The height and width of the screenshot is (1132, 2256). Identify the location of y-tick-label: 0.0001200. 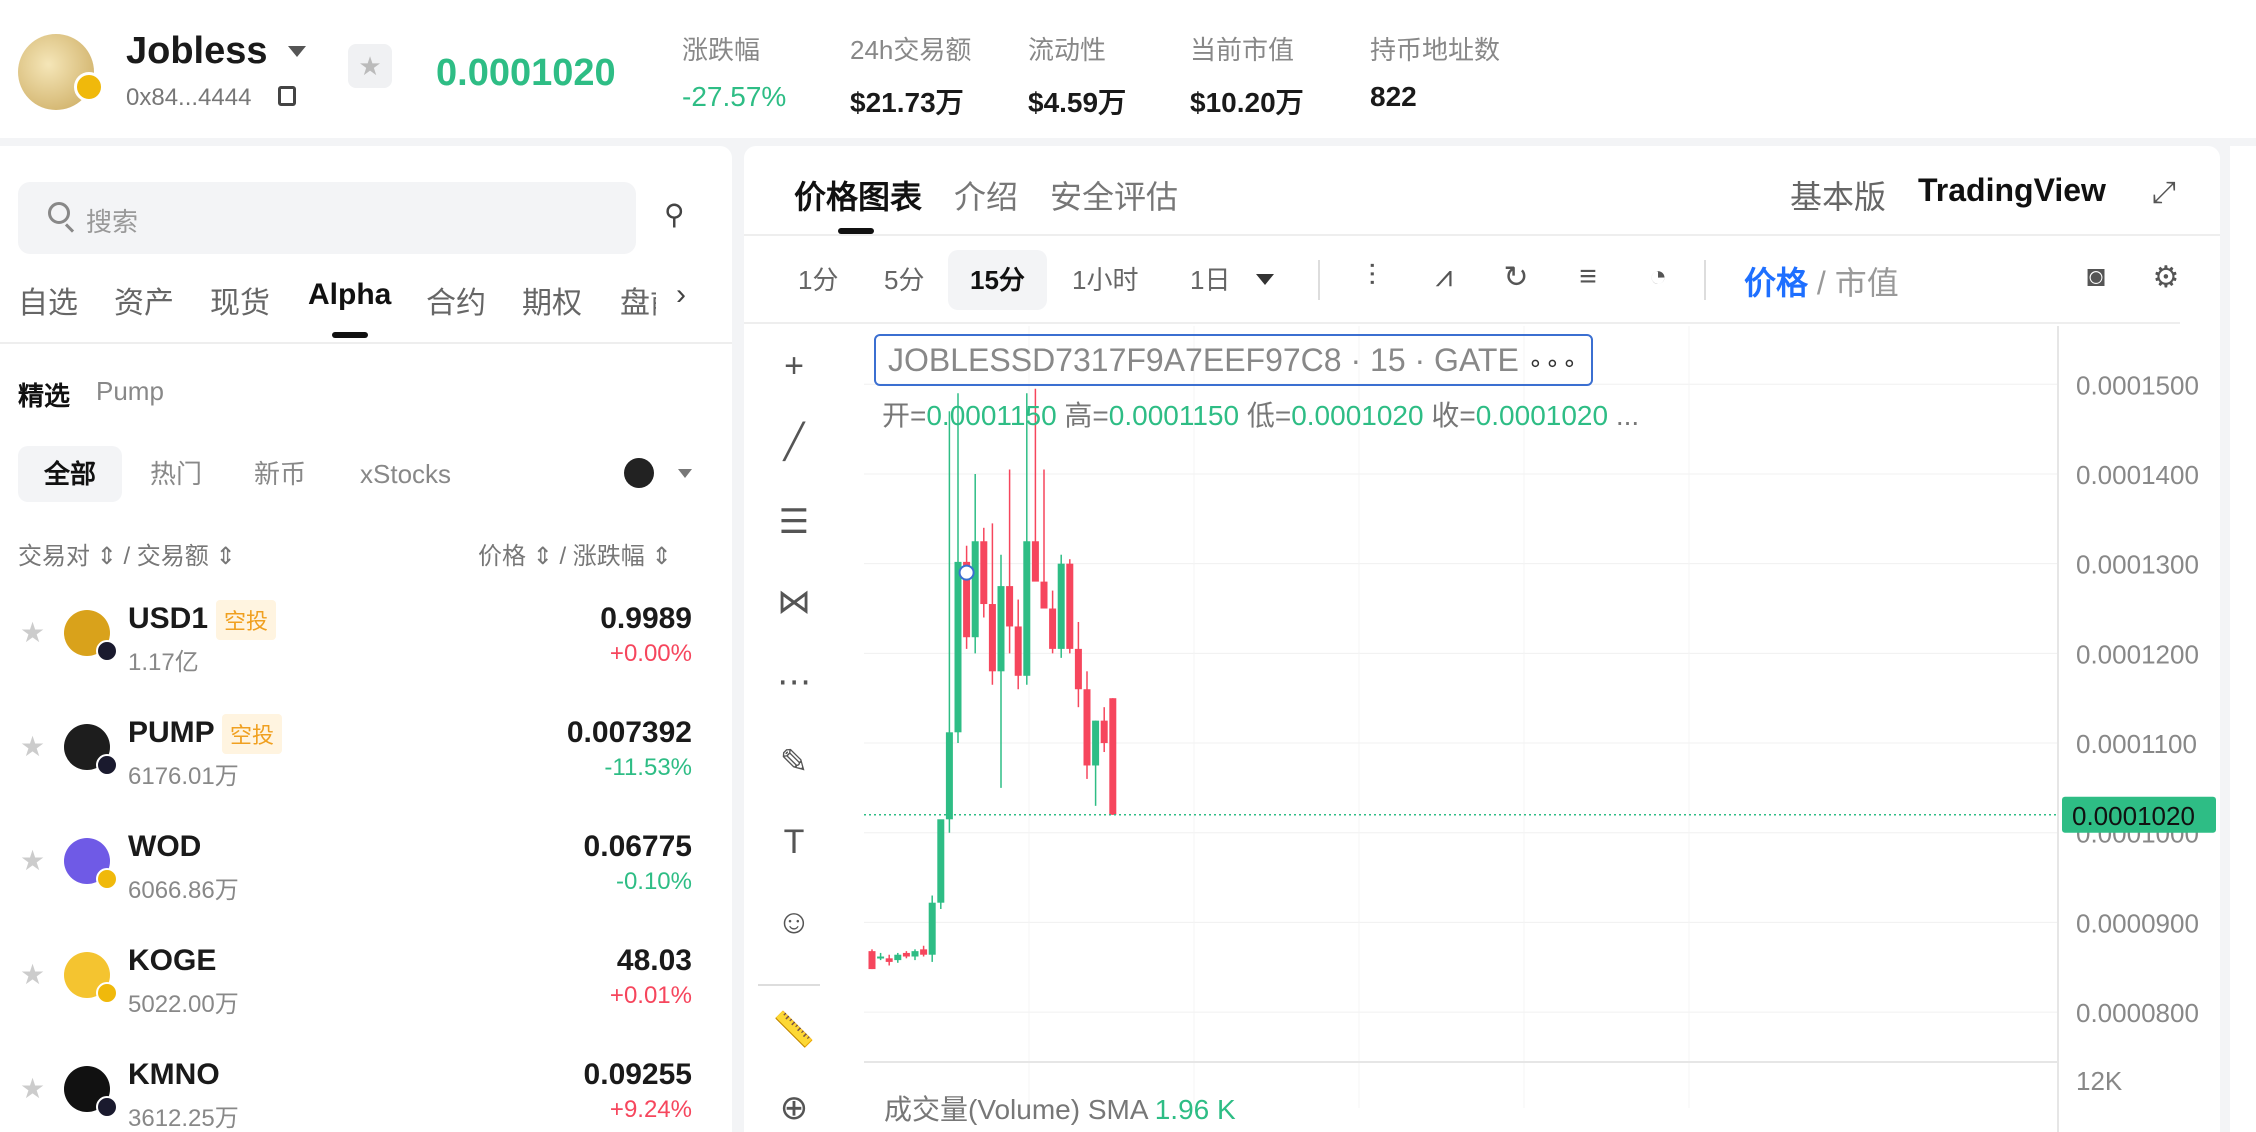
(2137, 654).